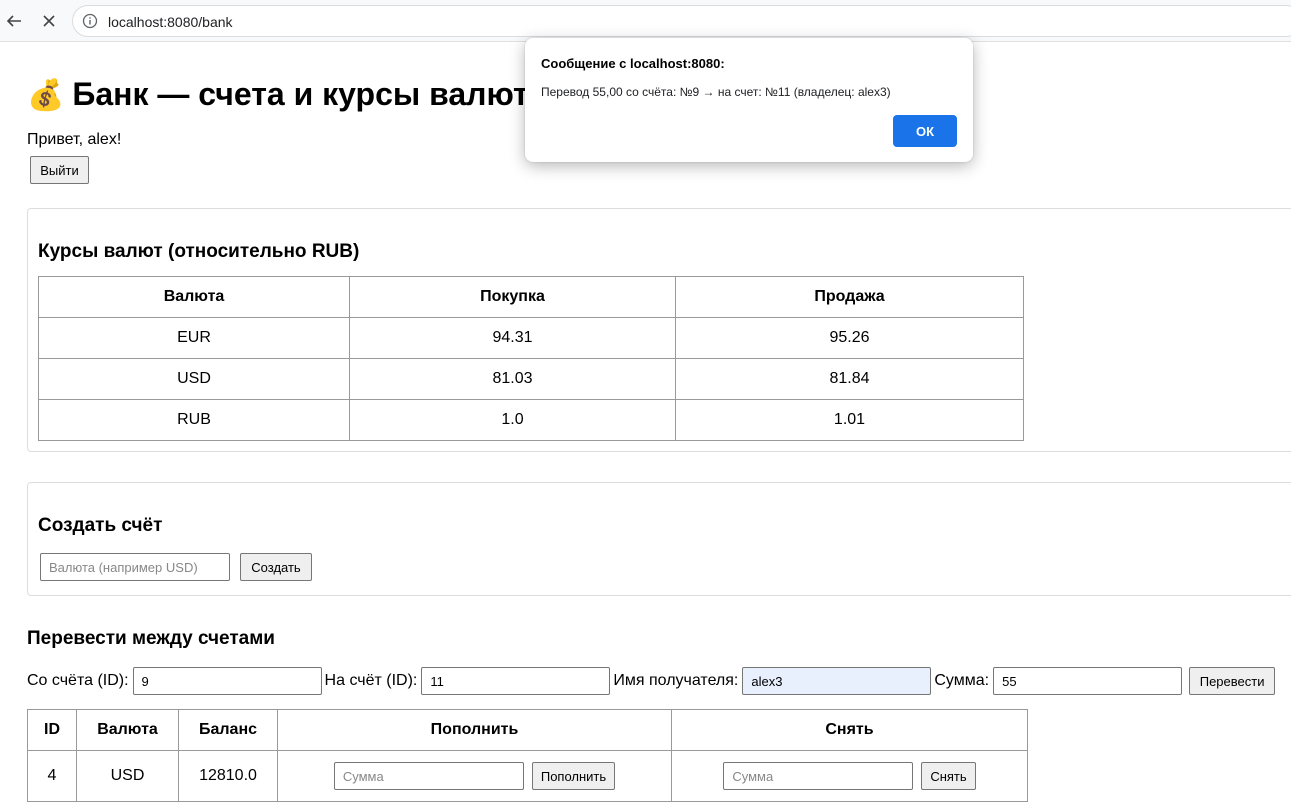 The height and width of the screenshot is (803, 1291). I want to click on table-row: RUB 1.0 1.01, so click(531, 420).